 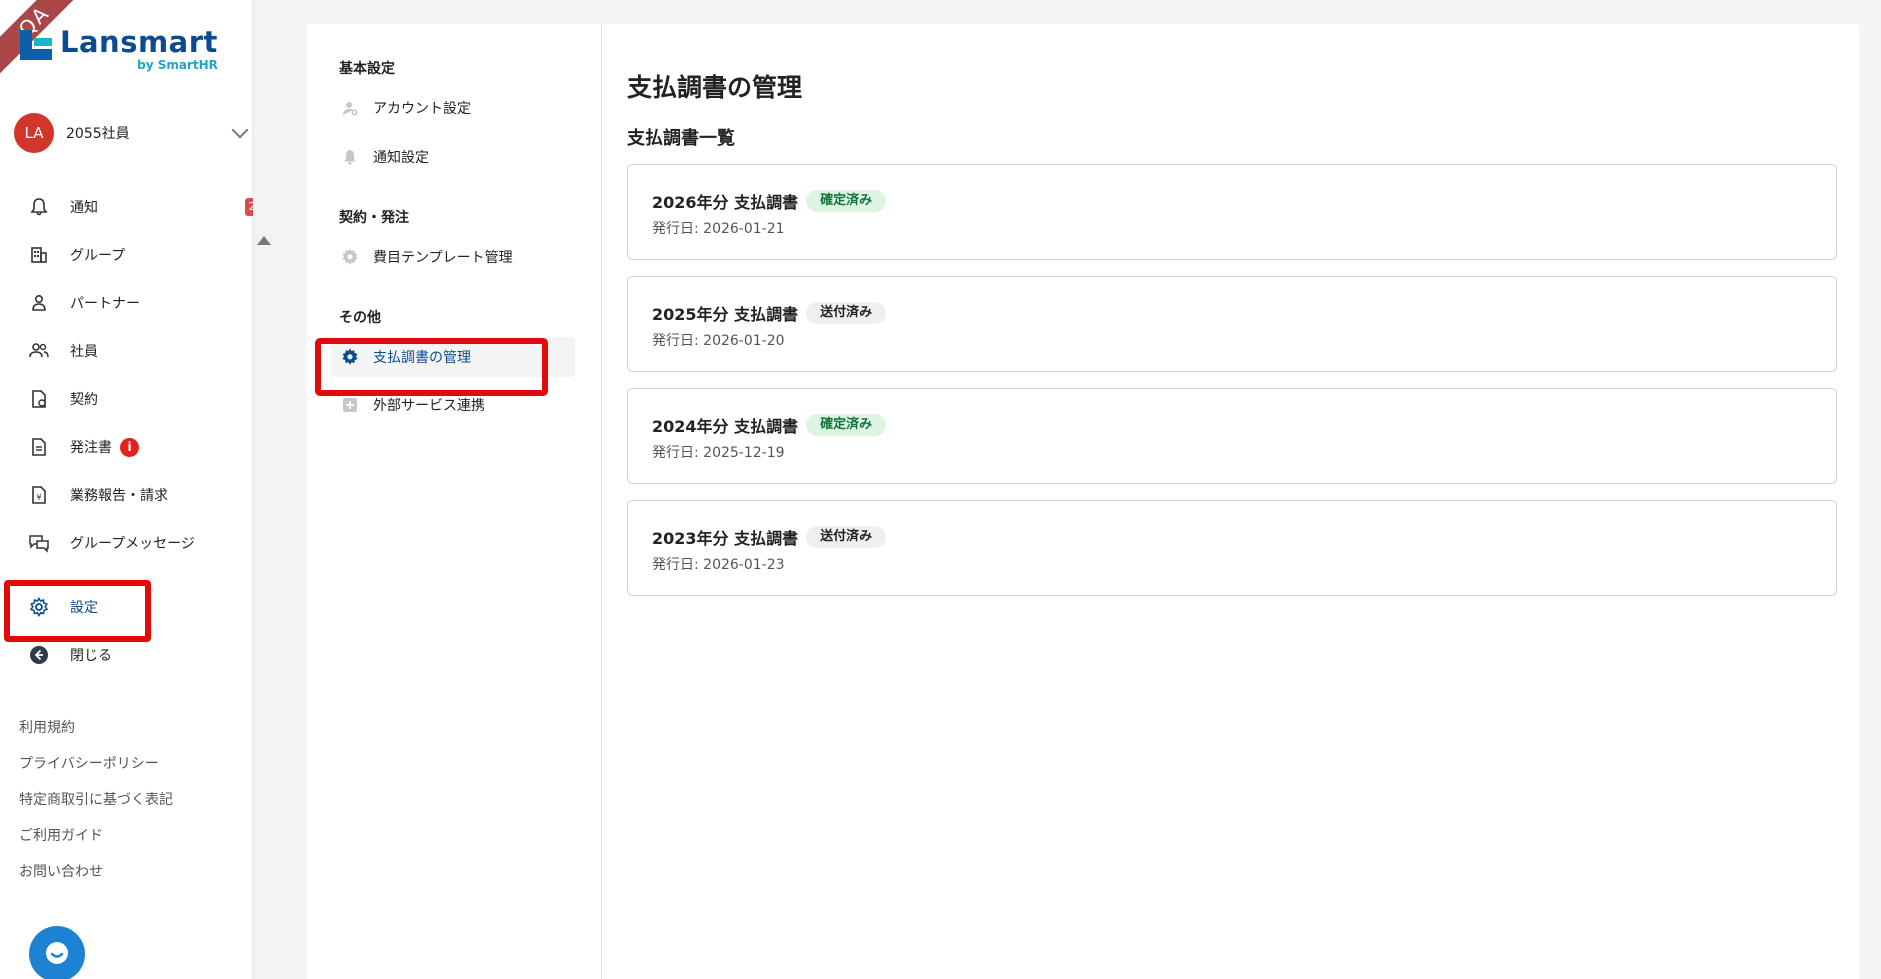 What do you see at coordinates (1232, 212) in the screenshot?
I see `statement-card: 2026年分 支払調書 確定済み 発行日: 2026-01-21` at bounding box center [1232, 212].